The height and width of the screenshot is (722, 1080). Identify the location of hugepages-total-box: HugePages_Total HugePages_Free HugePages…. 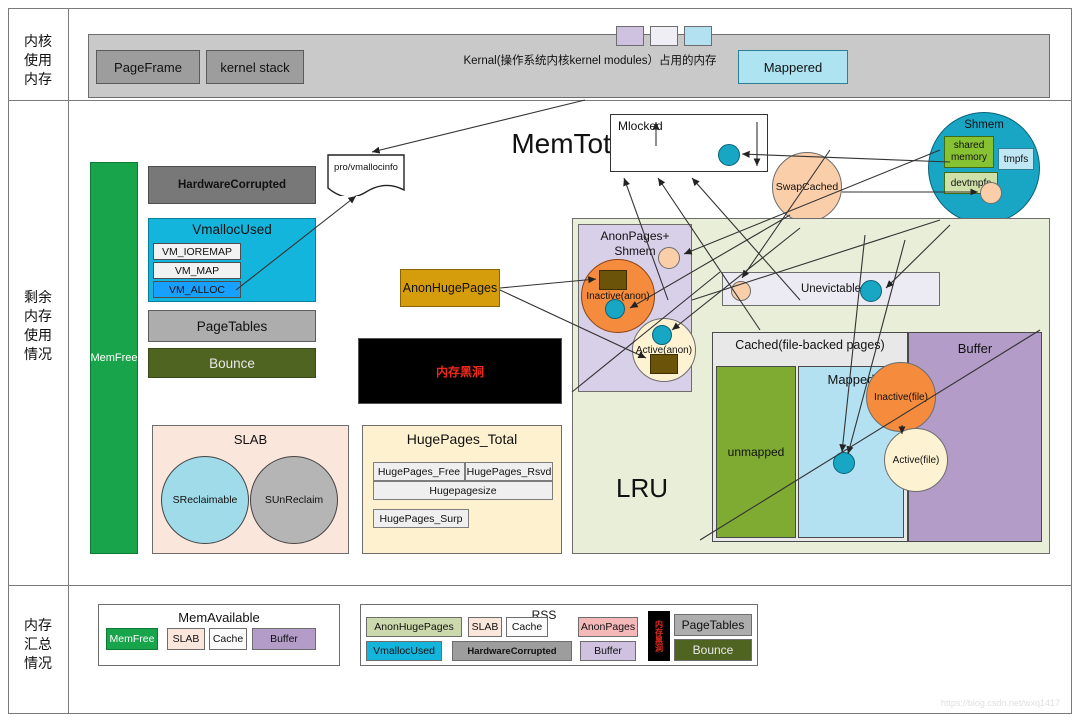
(462, 489).